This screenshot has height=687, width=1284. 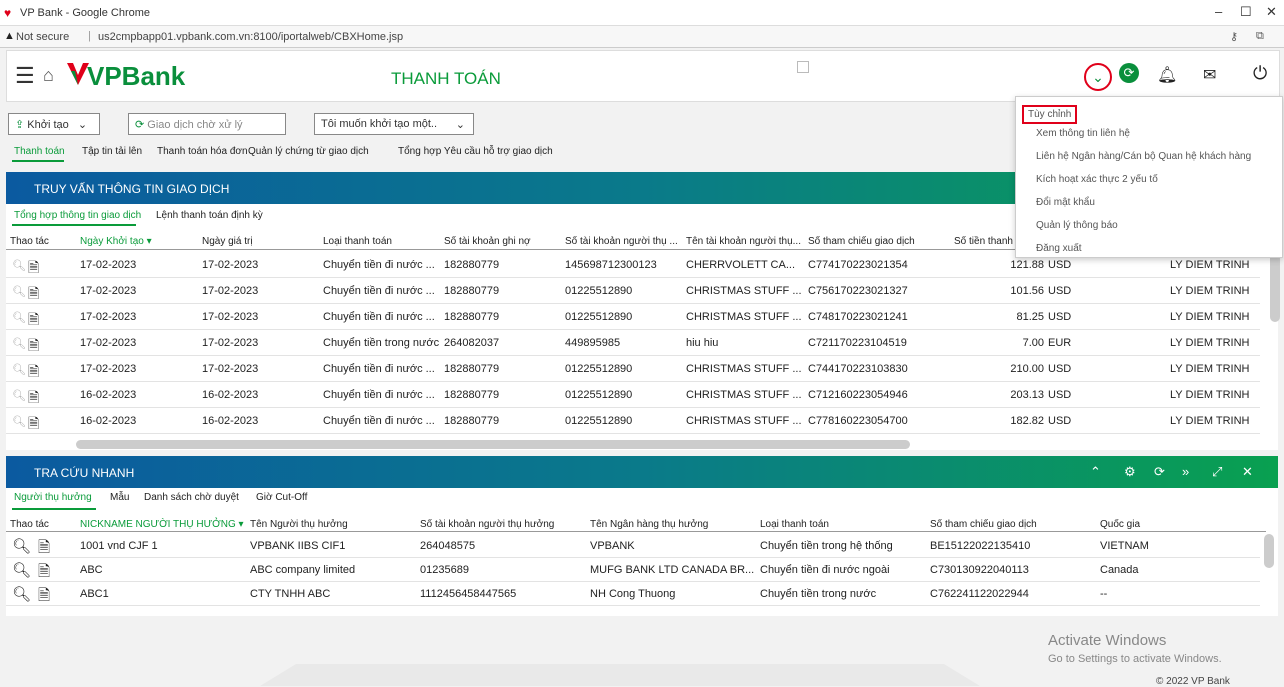 What do you see at coordinates (53, 497) in the screenshot?
I see `tab-beneficiary: Người thụ hưởng` at bounding box center [53, 497].